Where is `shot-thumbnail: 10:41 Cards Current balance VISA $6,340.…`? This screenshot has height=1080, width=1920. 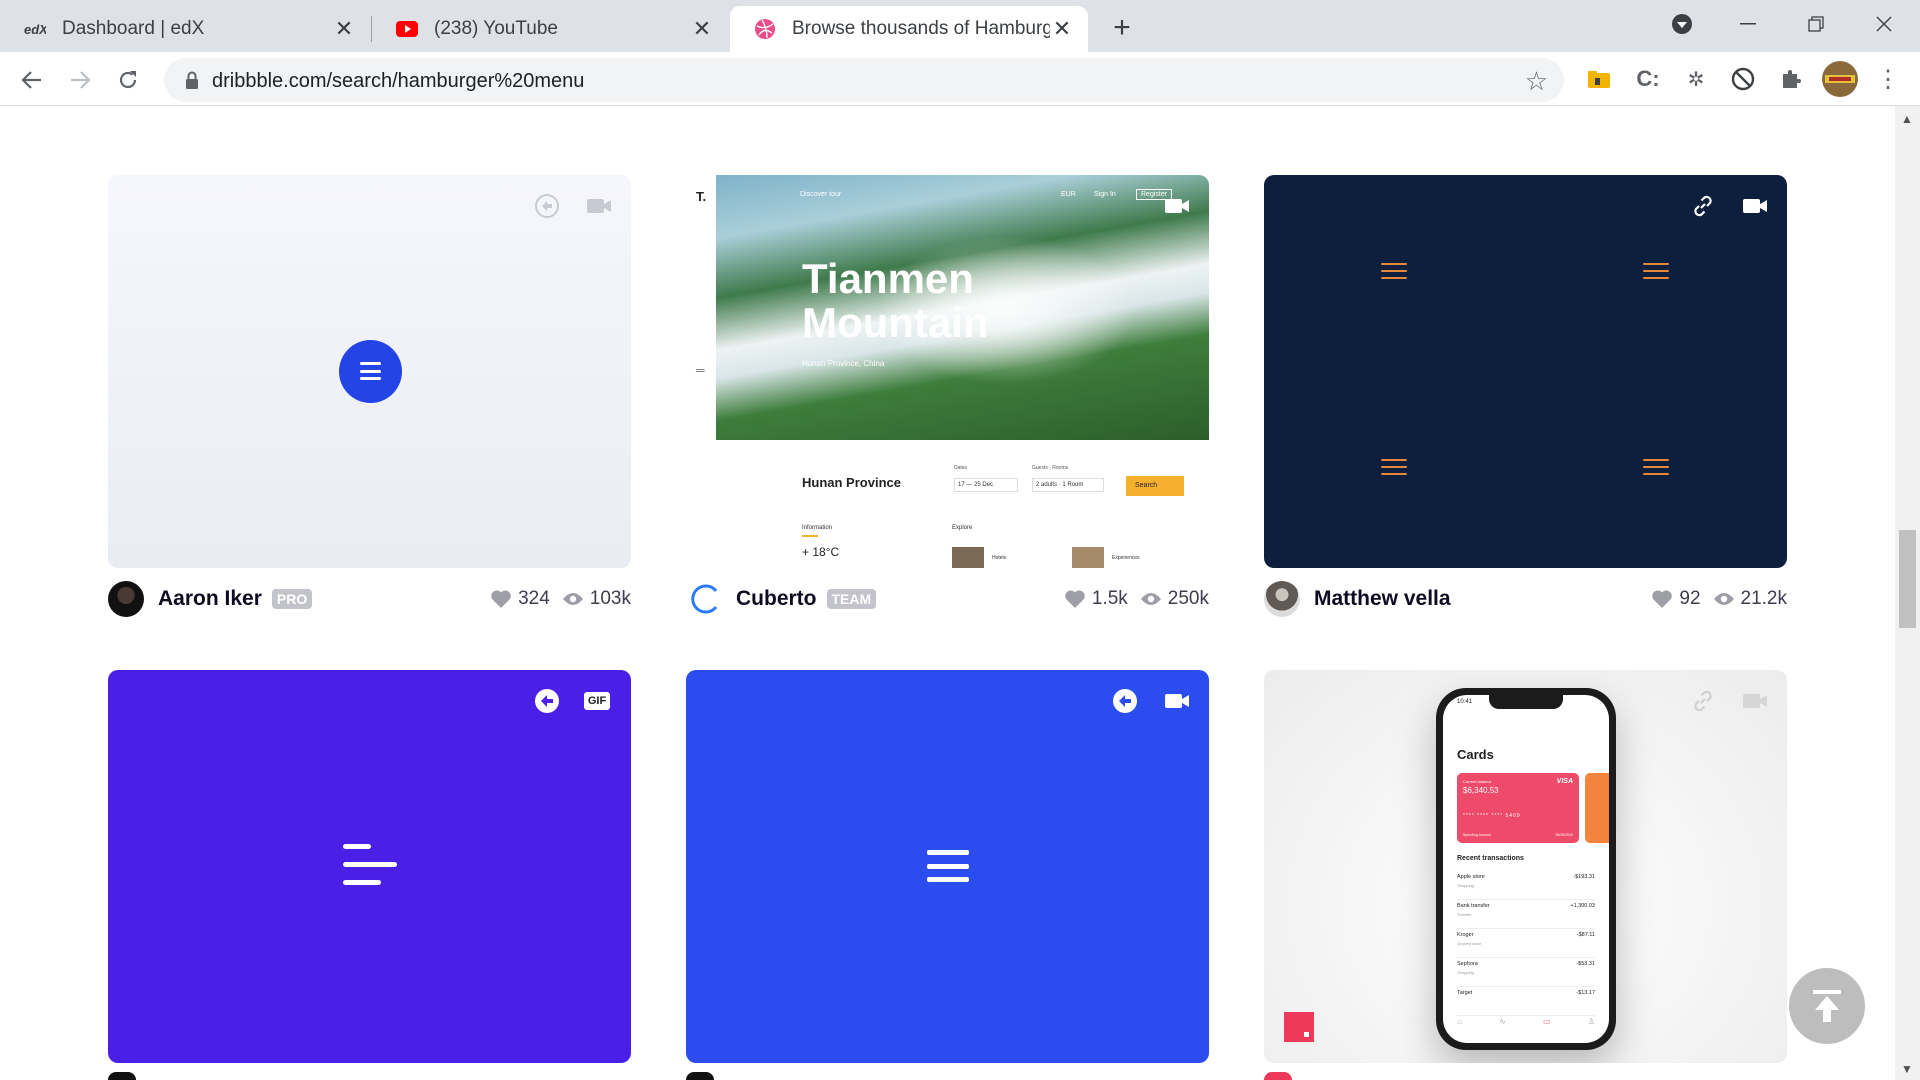 shot-thumbnail: 10:41 Cards Current balance VISA $6,340.… is located at coordinates (1525, 866).